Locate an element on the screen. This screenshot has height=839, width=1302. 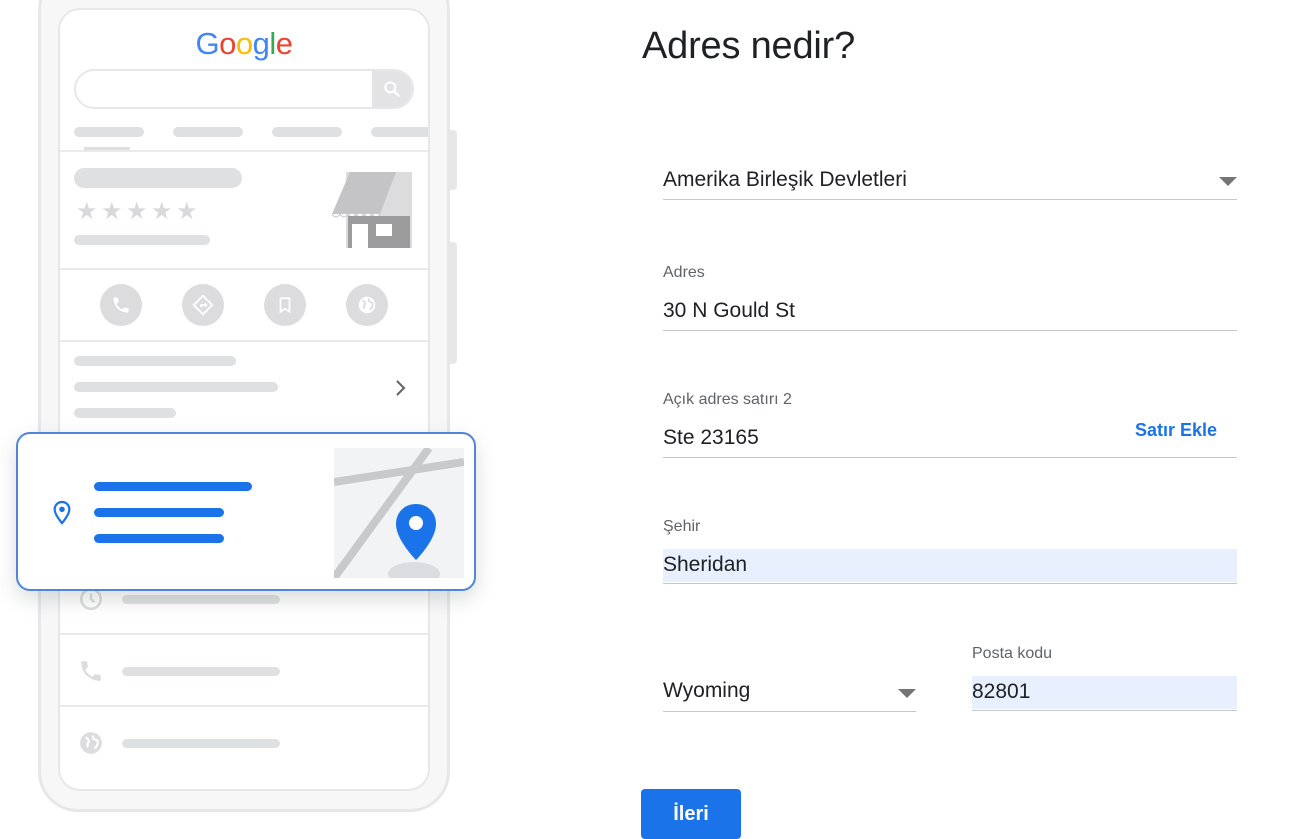
logo-letter: G is located at coordinates (207, 43).